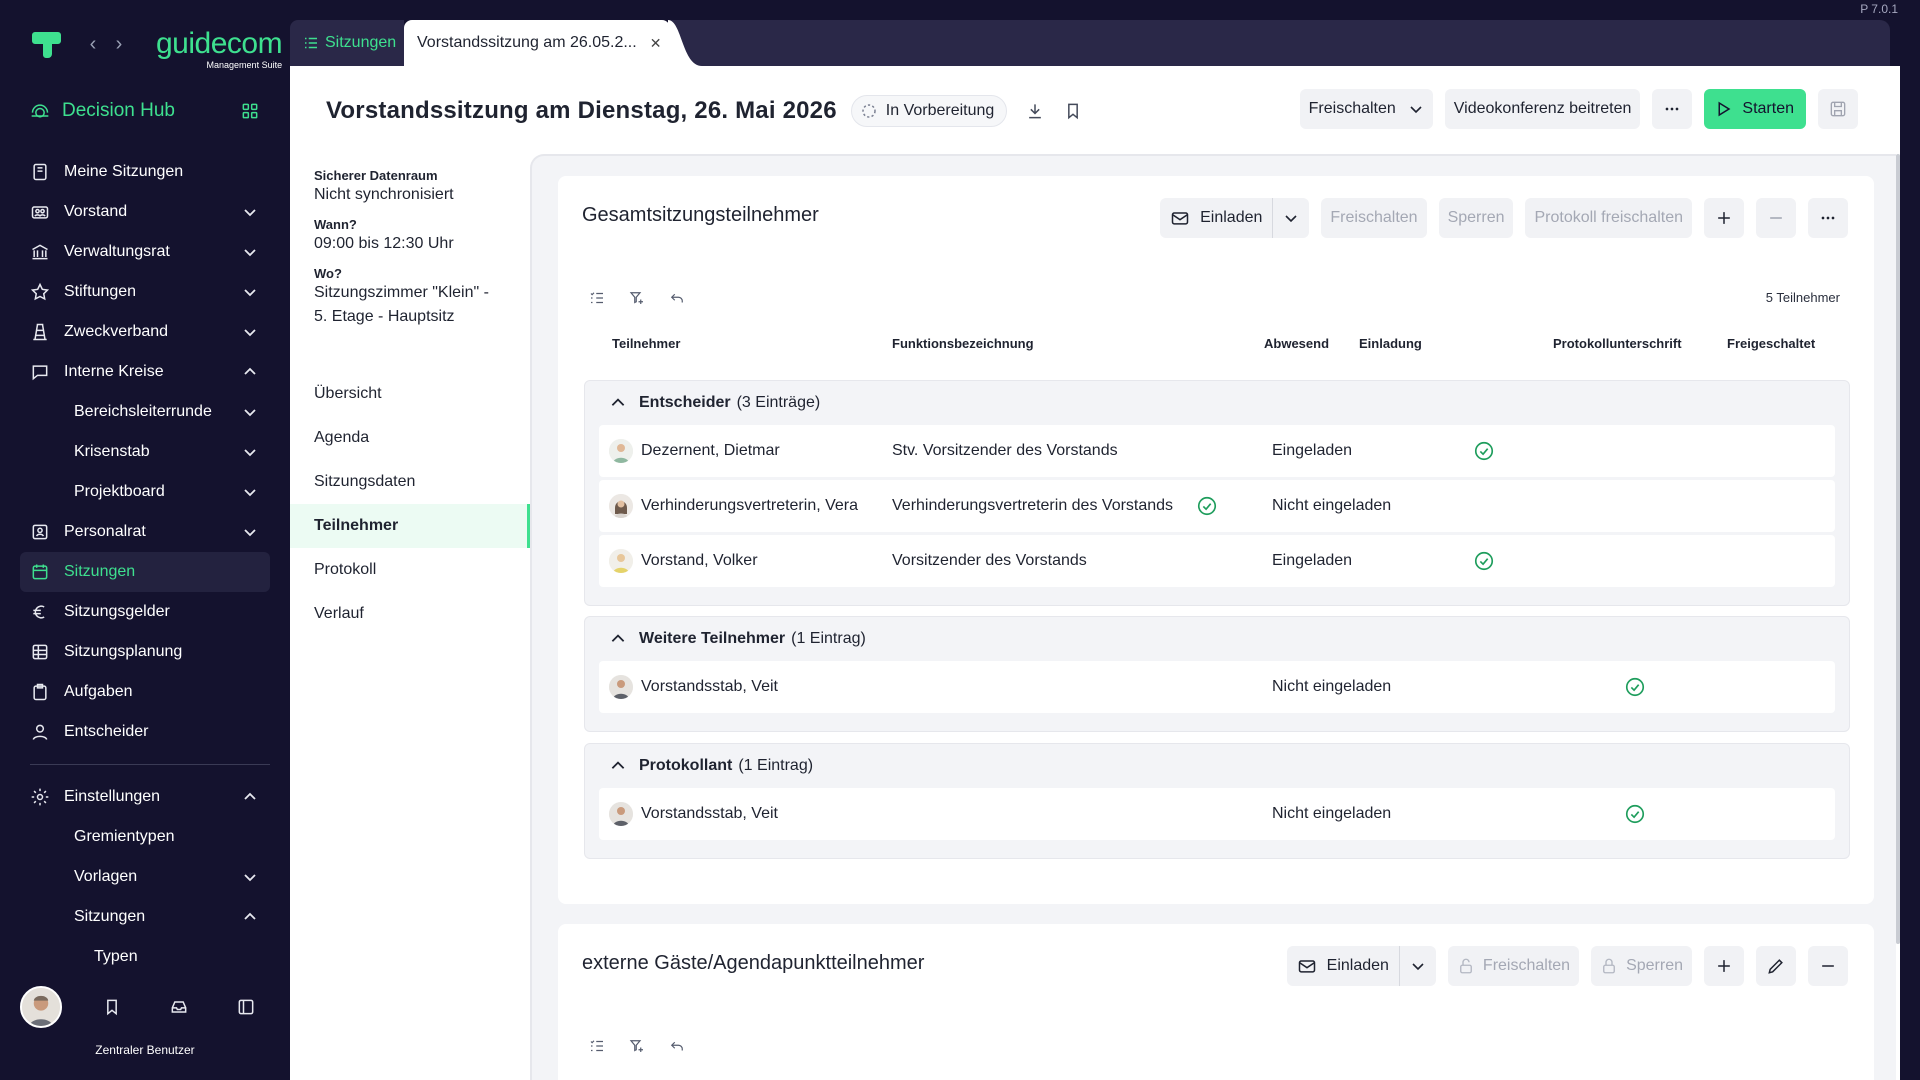  I want to click on sidebar-item-label: Stiftungen, so click(100, 291).